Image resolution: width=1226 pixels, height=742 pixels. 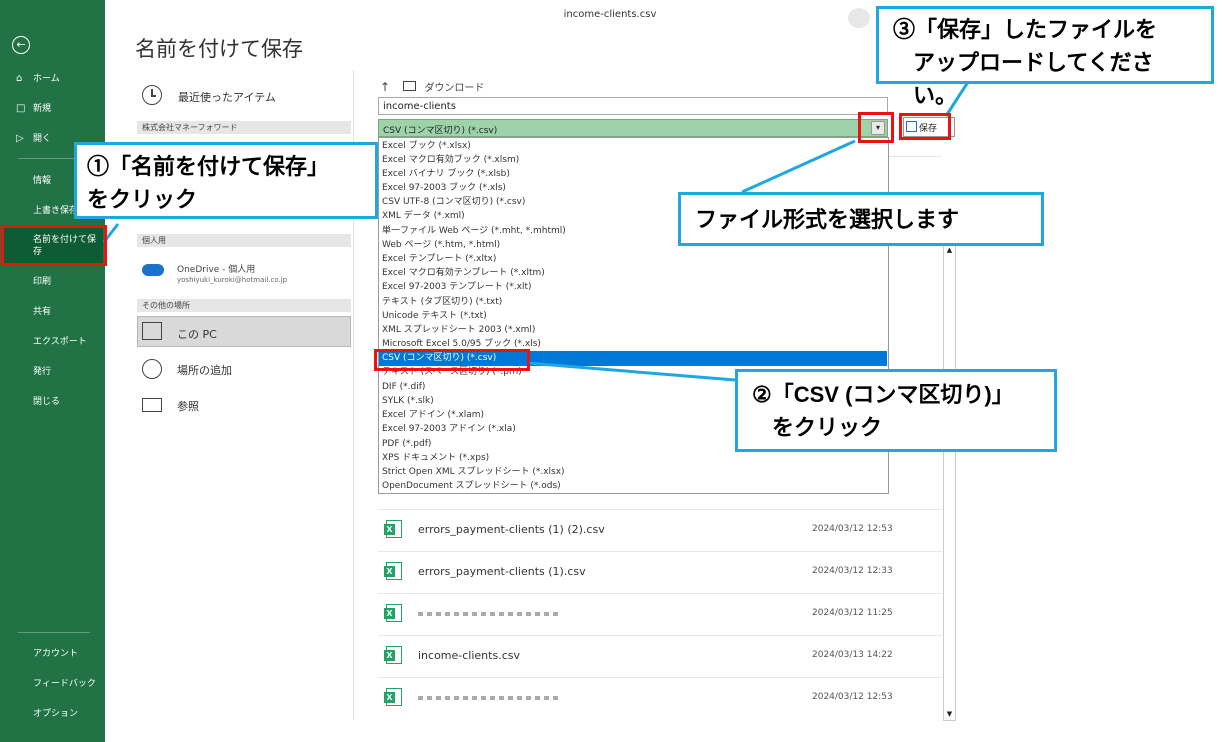 I want to click on highlight-csv-option, so click(x=452, y=360).